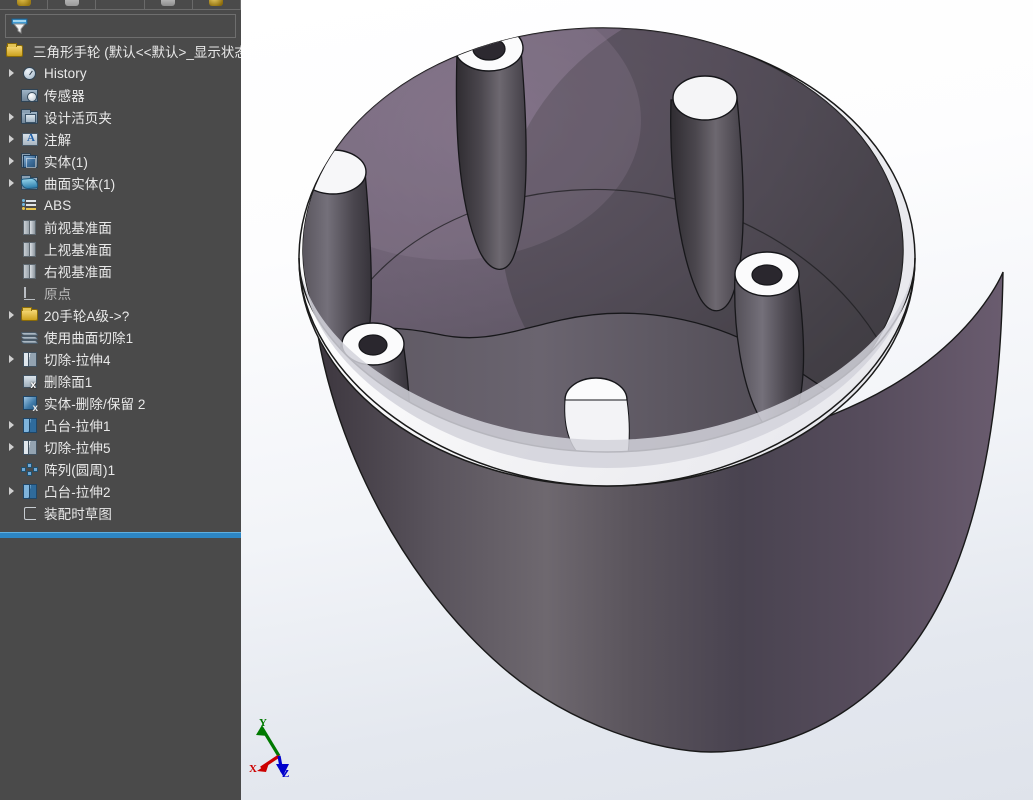  Describe the element at coordinates (30, 293) in the screenshot. I see `origin-icon` at that location.